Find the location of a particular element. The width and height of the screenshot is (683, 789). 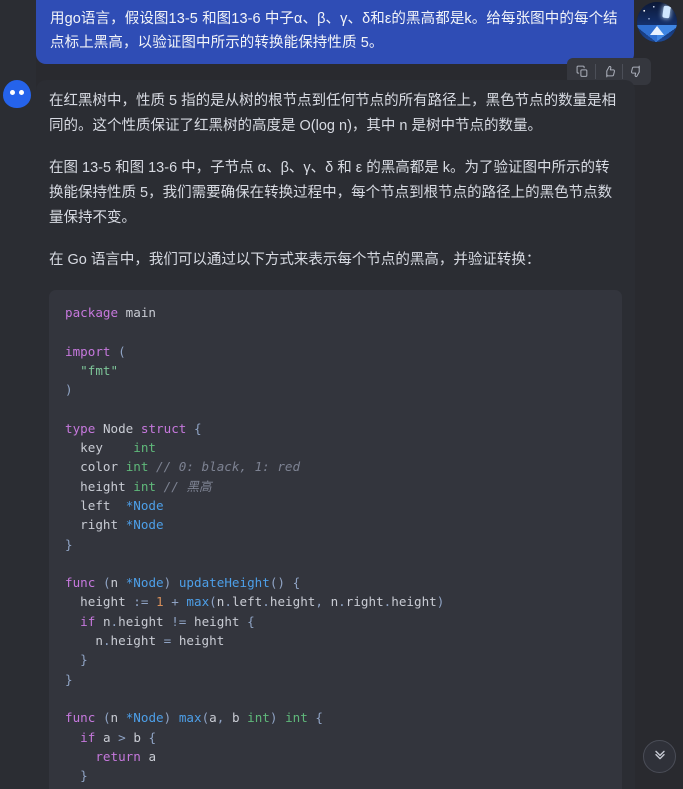

avatar-eye-left is located at coordinates (12, 92).